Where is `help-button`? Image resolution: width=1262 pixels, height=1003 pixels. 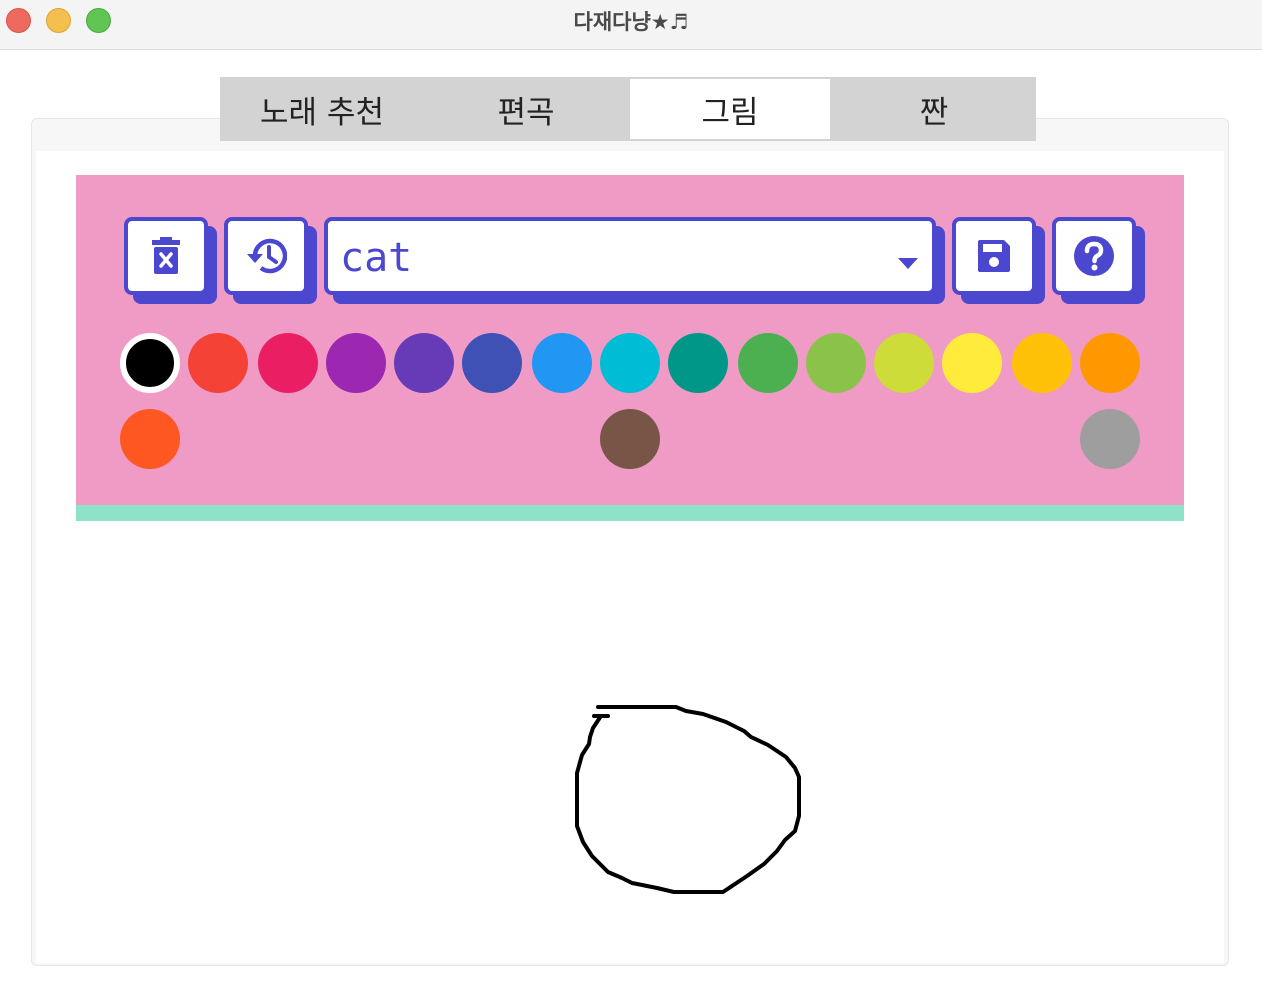
help-button is located at coordinates (1094, 256).